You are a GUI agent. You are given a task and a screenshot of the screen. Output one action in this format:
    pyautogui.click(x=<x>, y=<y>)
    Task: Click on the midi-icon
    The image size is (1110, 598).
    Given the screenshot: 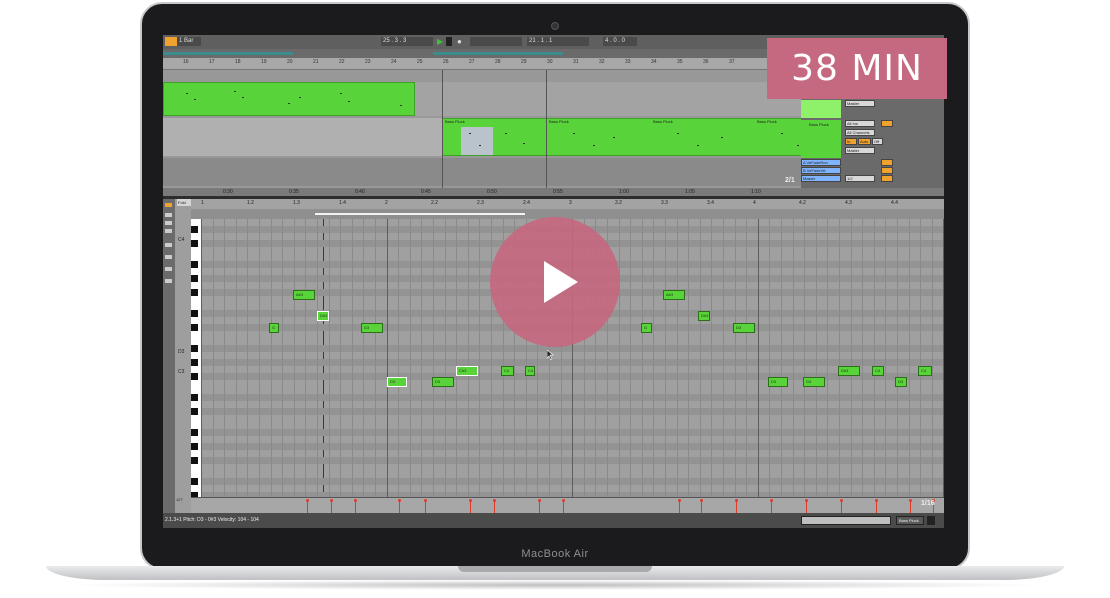 What is the action you would take?
    pyautogui.click(x=171, y=41)
    